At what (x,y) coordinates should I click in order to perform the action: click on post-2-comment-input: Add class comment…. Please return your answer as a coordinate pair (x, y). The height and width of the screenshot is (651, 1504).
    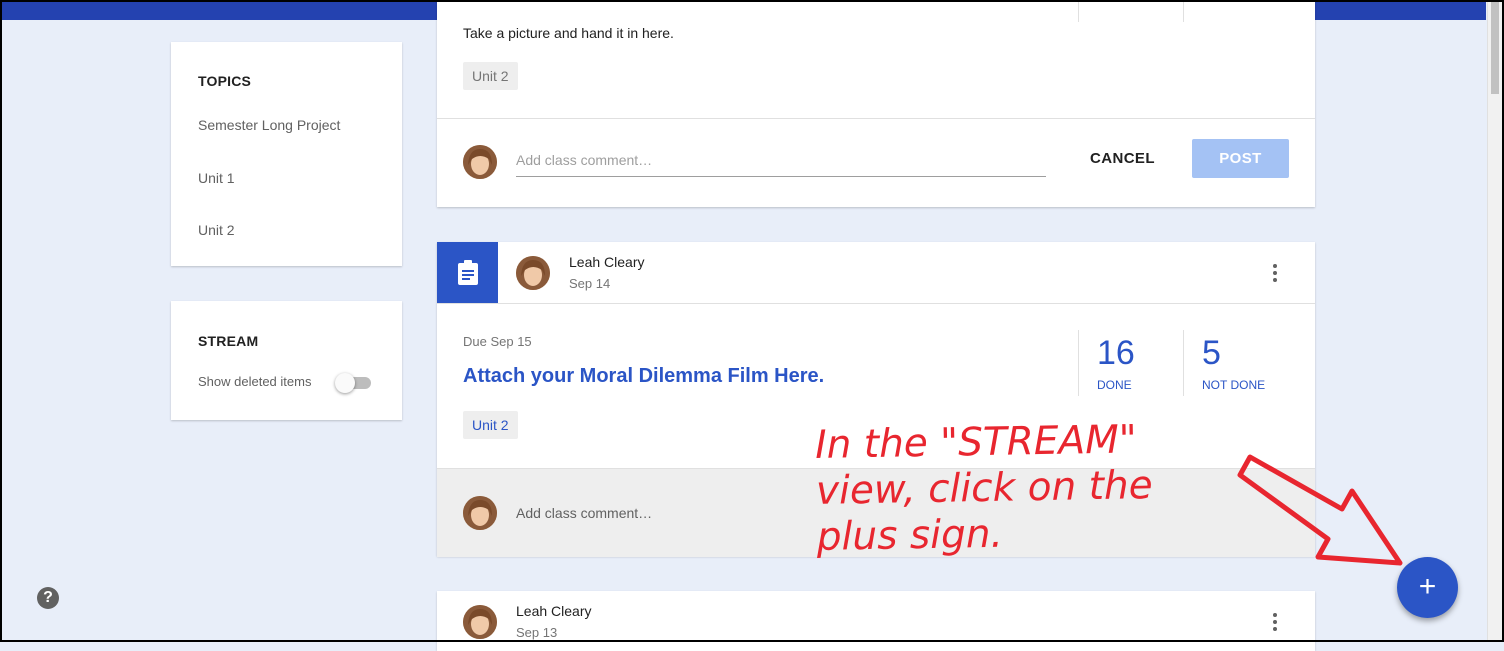
    Looking at the image, I should click on (584, 513).